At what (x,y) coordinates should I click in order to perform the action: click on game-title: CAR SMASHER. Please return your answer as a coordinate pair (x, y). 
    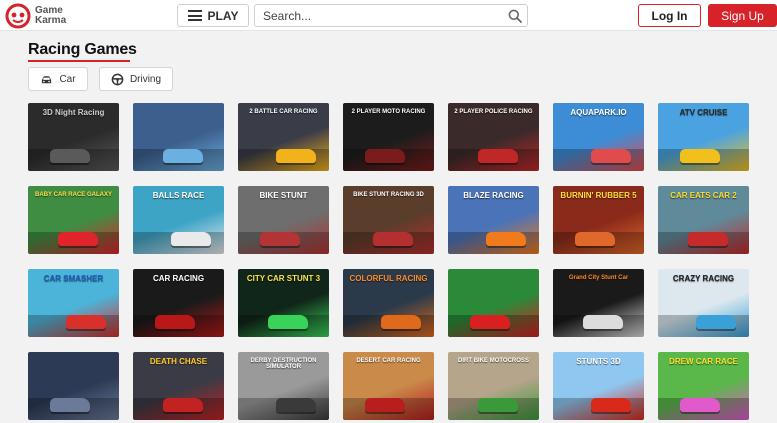
    Looking at the image, I should click on (73, 278).